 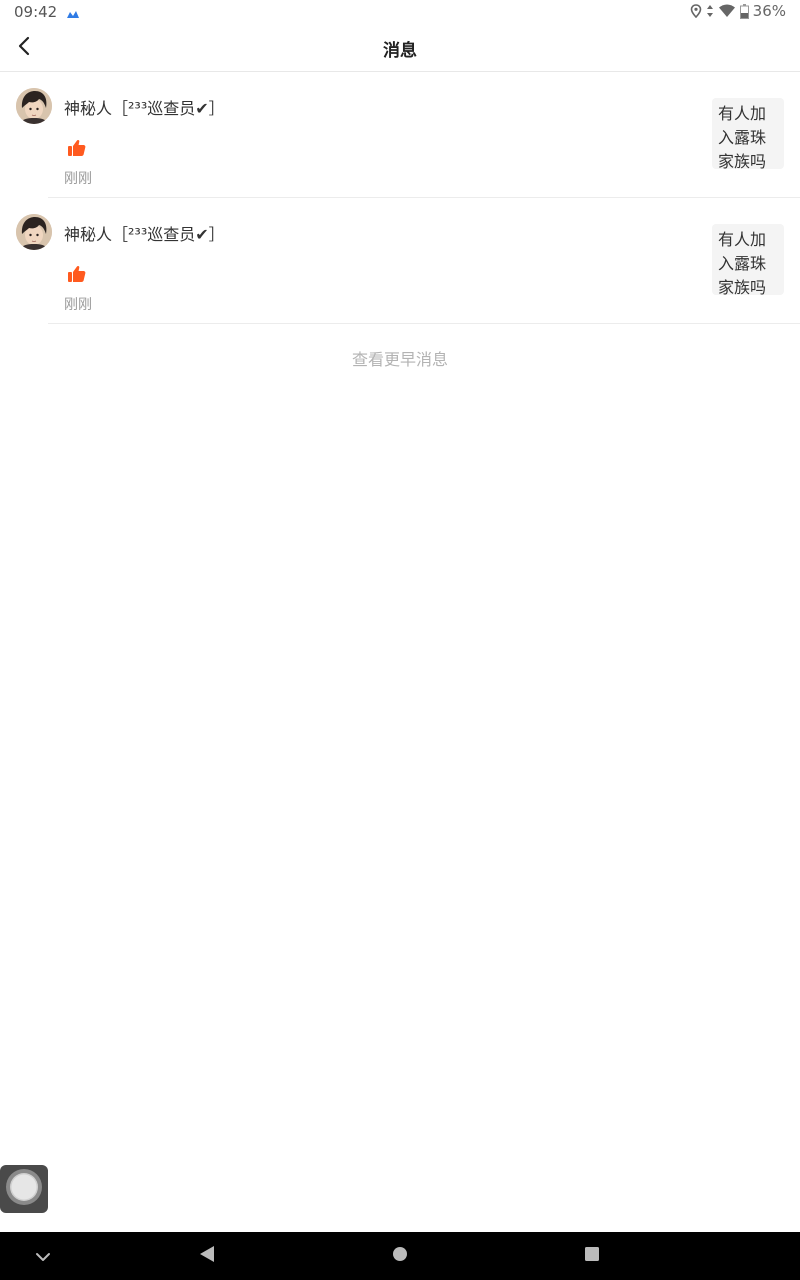 I want to click on divider, so click(x=424, y=323).